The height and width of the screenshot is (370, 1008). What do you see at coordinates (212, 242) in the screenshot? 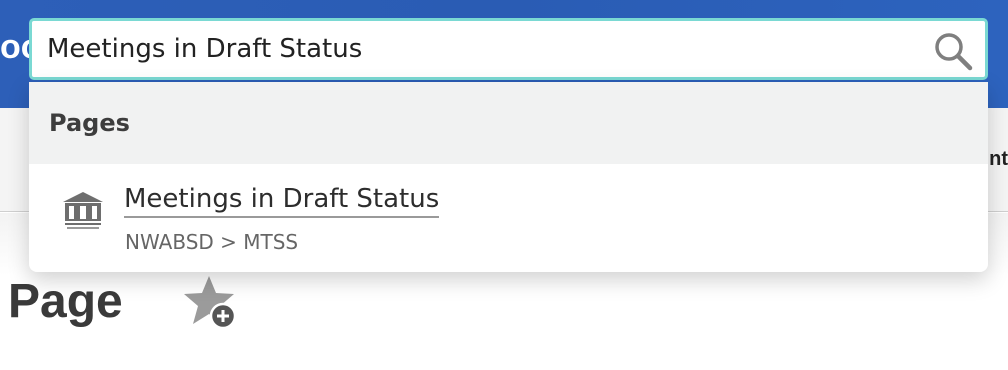
I see `result-breadcrumb: NWABSD > MTSS` at bounding box center [212, 242].